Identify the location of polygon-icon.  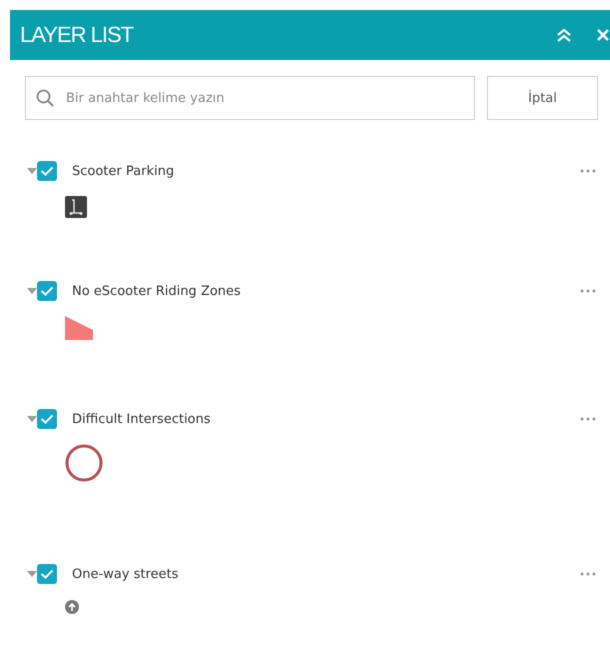
(79, 328).